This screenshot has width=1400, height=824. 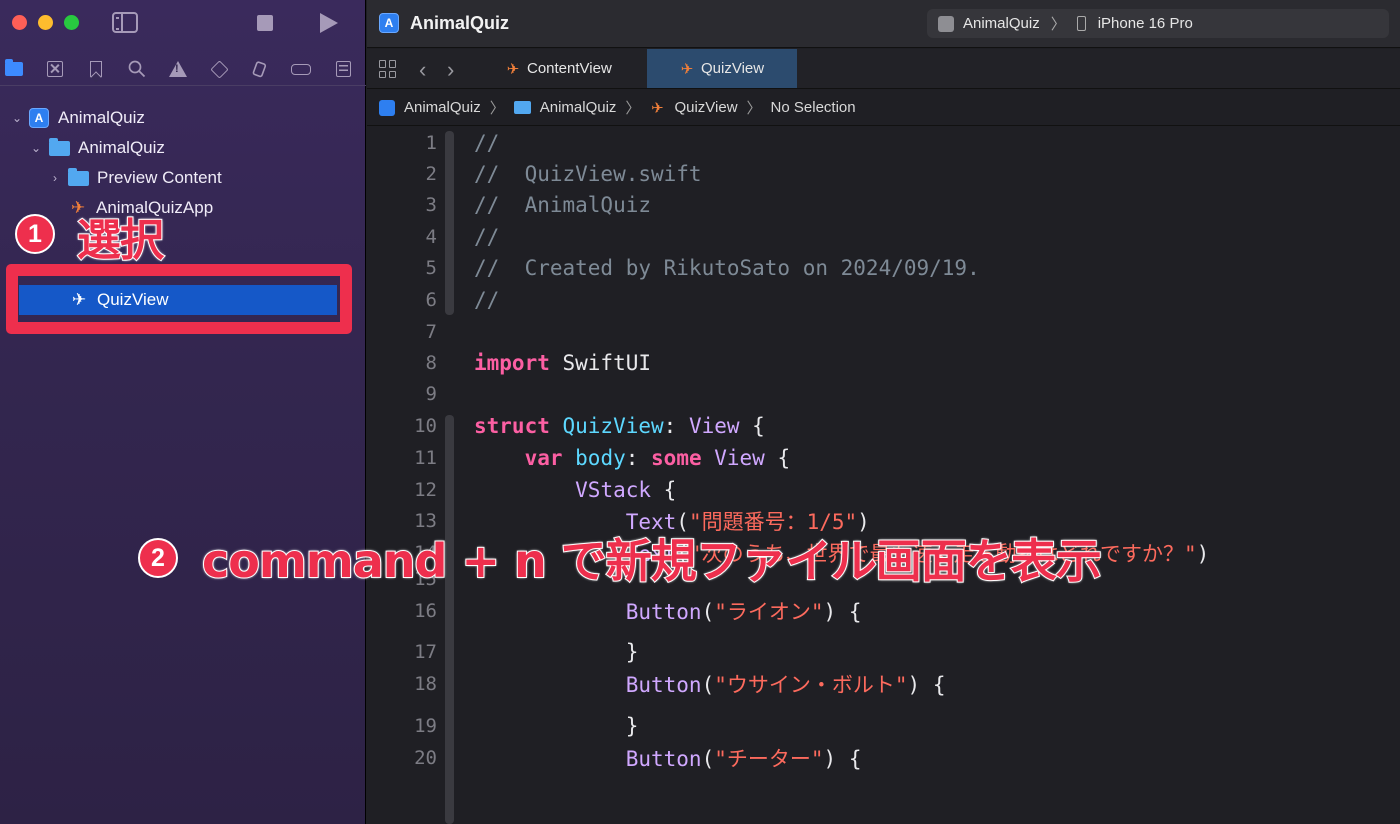 What do you see at coordinates (883, 394) in the screenshot?
I see `code-line: 9` at bounding box center [883, 394].